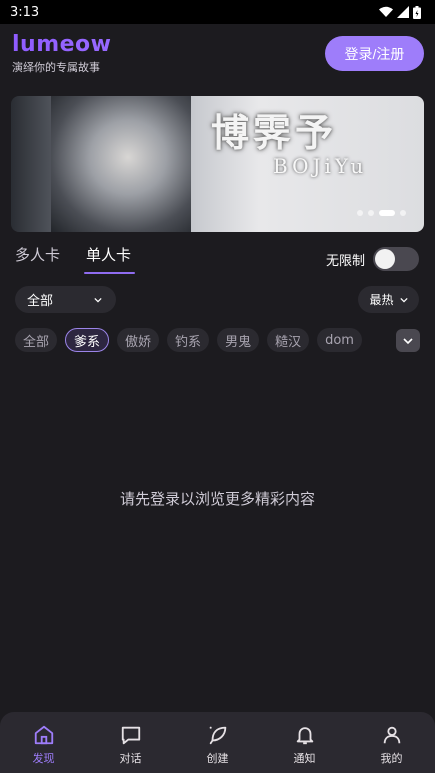 The image size is (435, 773). What do you see at coordinates (217, 56) in the screenshot?
I see `app-header: lumeow 演绎你的专属故事 登录/注册` at bounding box center [217, 56].